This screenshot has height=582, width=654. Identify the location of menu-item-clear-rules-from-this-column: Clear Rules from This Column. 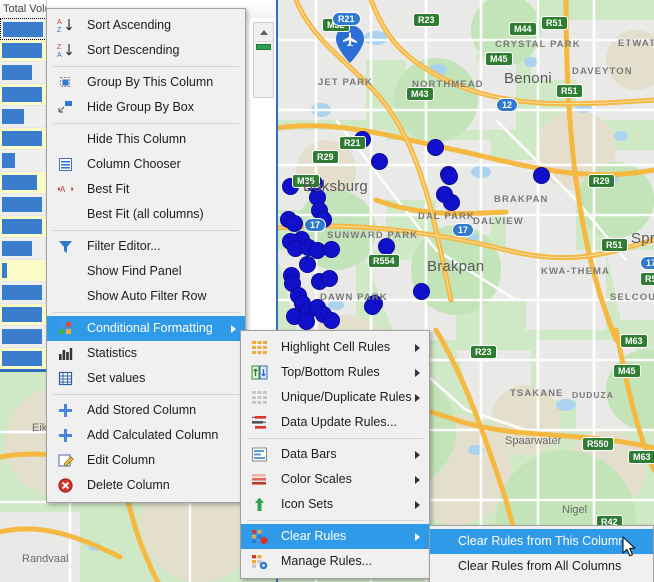
(541, 541).